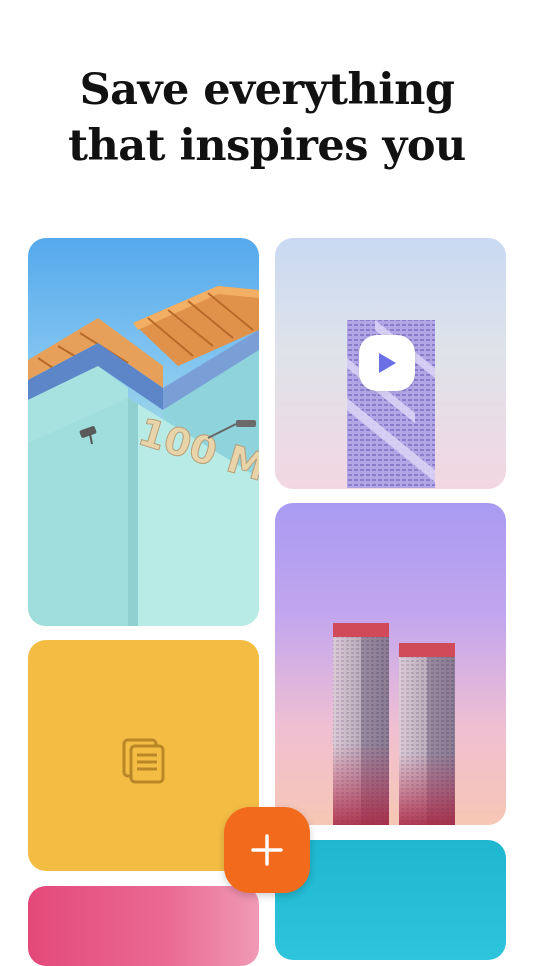 This screenshot has width=534, height=966. I want to click on image-tile-twin-towers, so click(390, 664).